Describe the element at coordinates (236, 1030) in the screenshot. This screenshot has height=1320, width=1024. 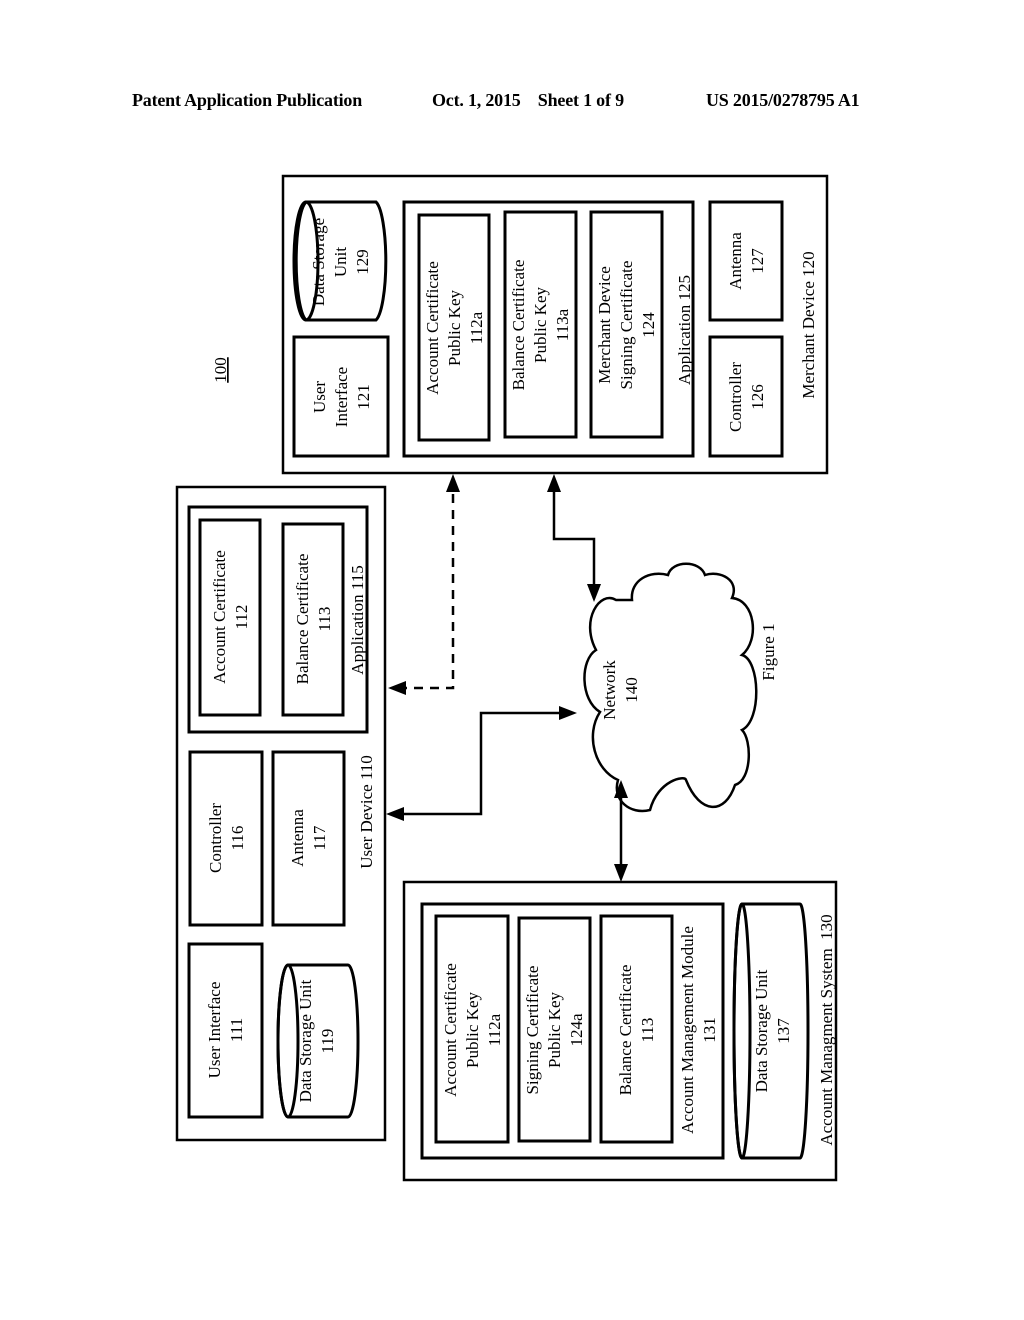
I see `label-line: 111` at that location.